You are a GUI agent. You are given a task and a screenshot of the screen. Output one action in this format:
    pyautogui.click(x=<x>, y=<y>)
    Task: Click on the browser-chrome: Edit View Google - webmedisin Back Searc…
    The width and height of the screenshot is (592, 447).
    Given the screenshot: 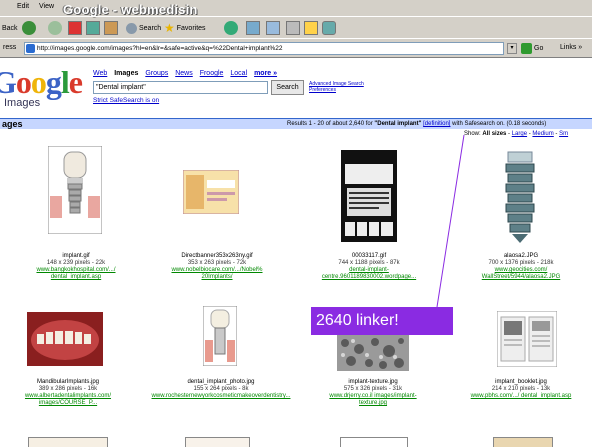 What is the action you would take?
    pyautogui.click(x=296, y=29)
    